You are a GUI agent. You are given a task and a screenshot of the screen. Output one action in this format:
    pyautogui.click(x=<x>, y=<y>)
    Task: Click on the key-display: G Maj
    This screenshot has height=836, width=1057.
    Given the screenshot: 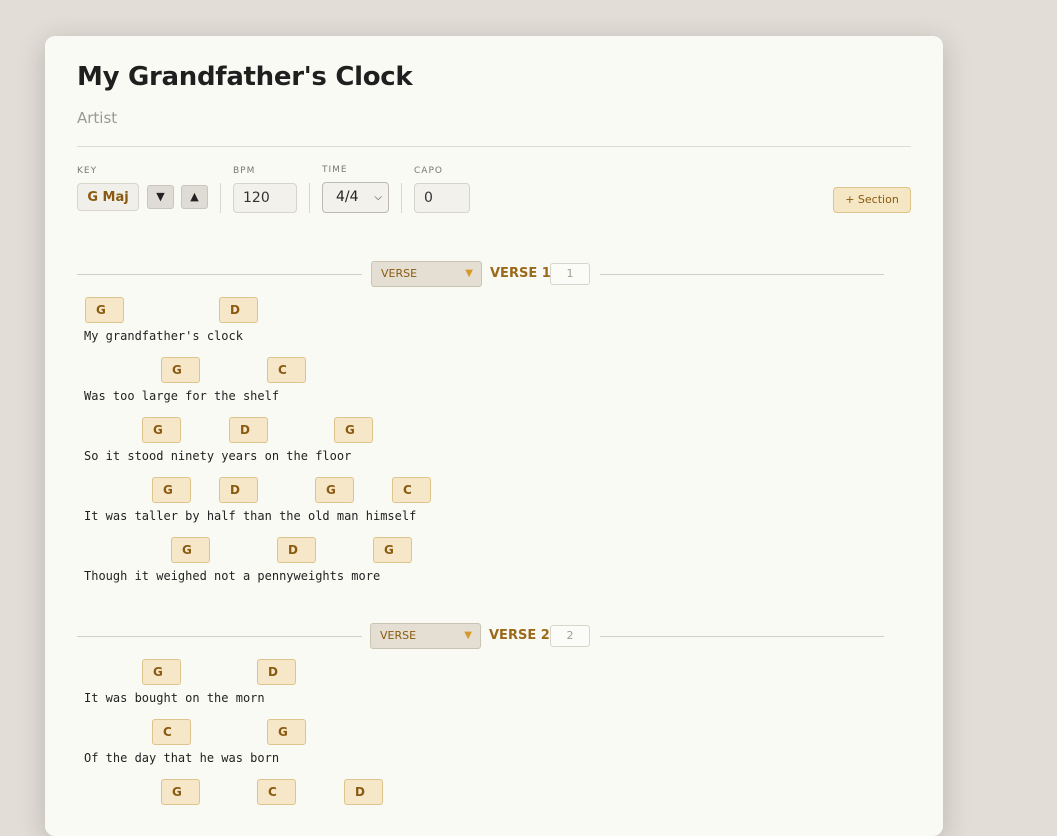 What is the action you would take?
    pyautogui.click(x=108, y=197)
    